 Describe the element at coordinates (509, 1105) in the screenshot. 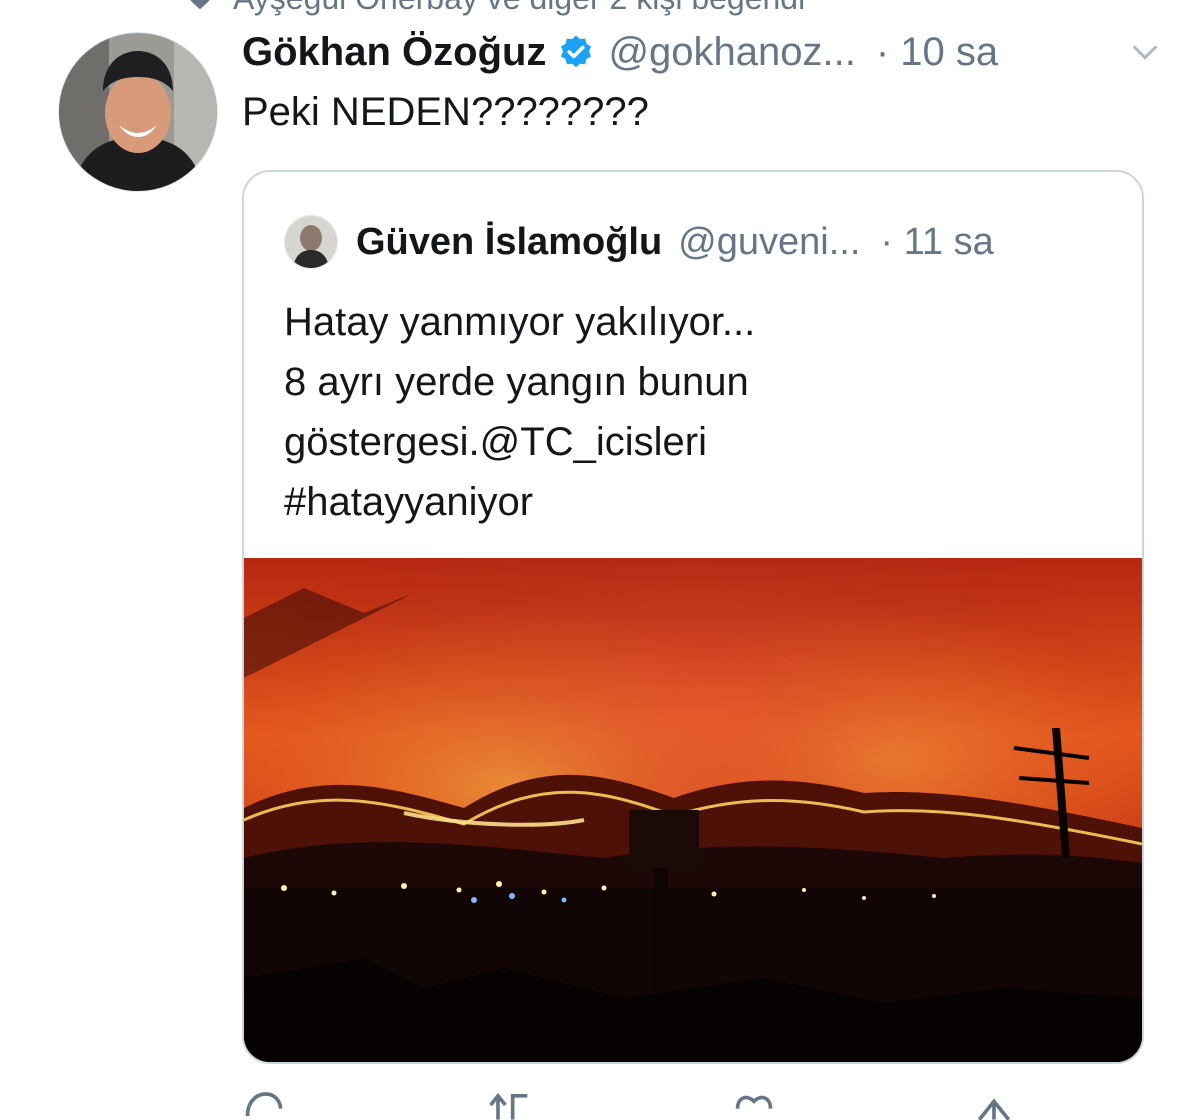

I see `retweet-icon` at that location.